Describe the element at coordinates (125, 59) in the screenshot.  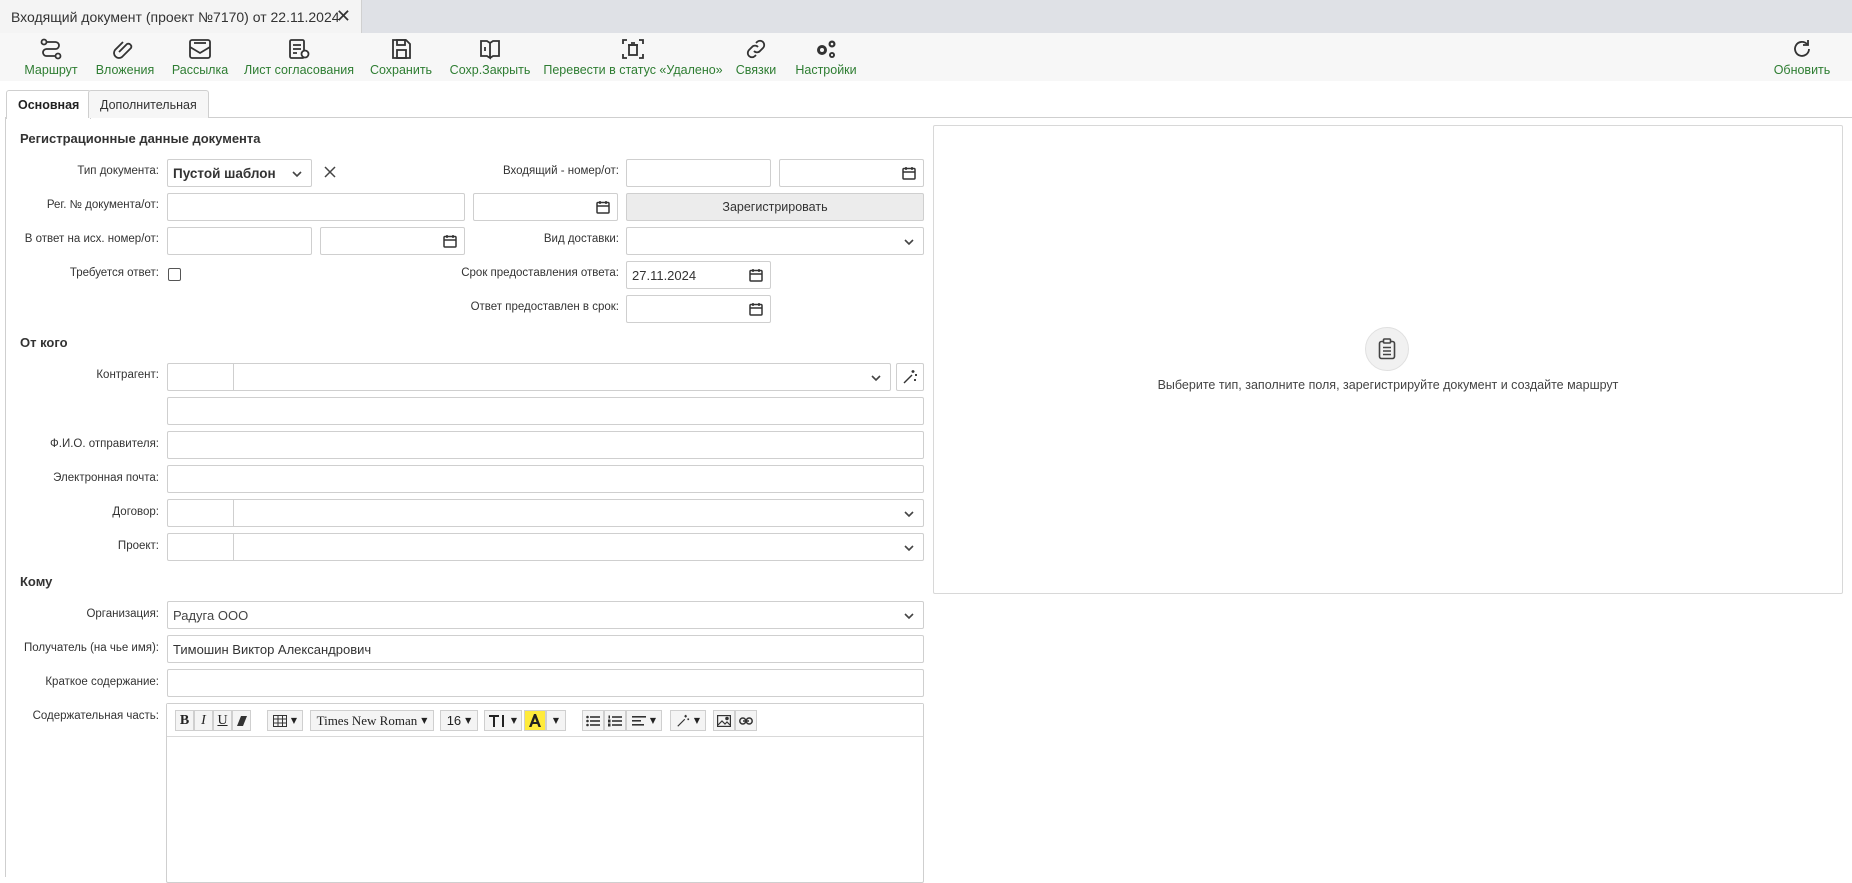
I see `attachments-button: Вложения` at that location.